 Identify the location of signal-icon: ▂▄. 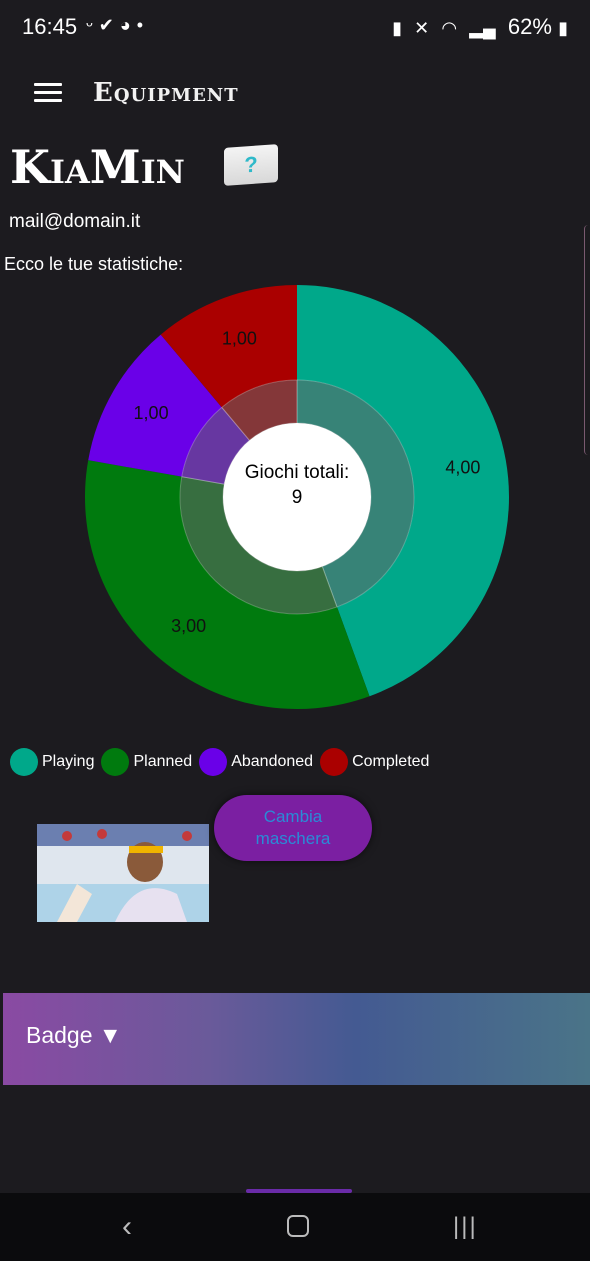
(482, 28).